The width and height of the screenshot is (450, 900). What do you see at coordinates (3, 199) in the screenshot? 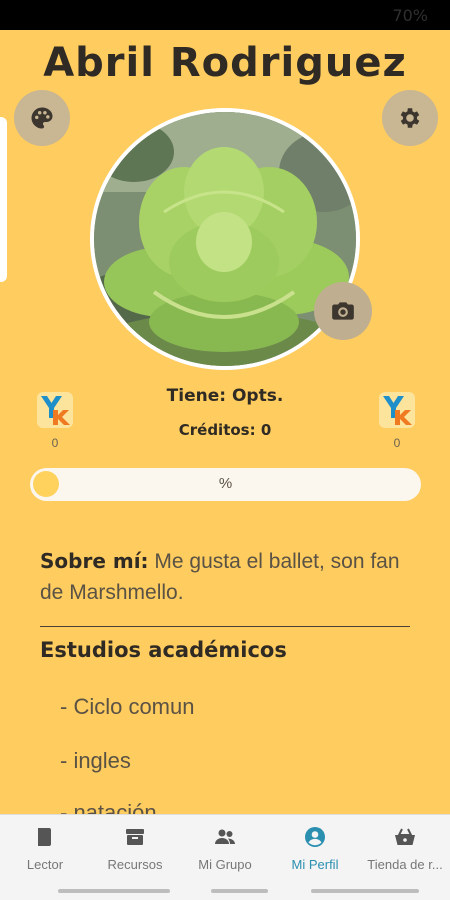
I see `side-drawer-handle` at bounding box center [3, 199].